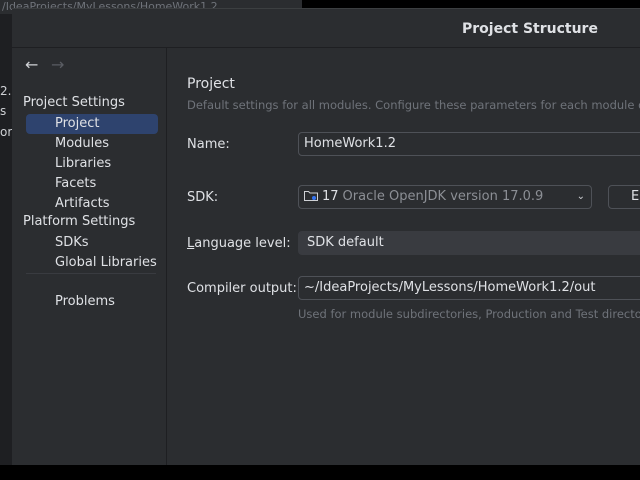  What do you see at coordinates (31, 64) in the screenshot?
I see `arrow-left-icon: ←` at bounding box center [31, 64].